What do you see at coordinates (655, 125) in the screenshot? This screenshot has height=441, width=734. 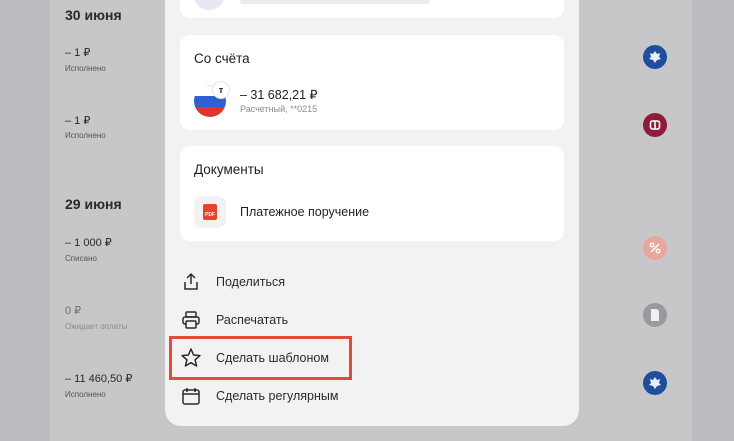 I see `bank-logo-icon` at bounding box center [655, 125].